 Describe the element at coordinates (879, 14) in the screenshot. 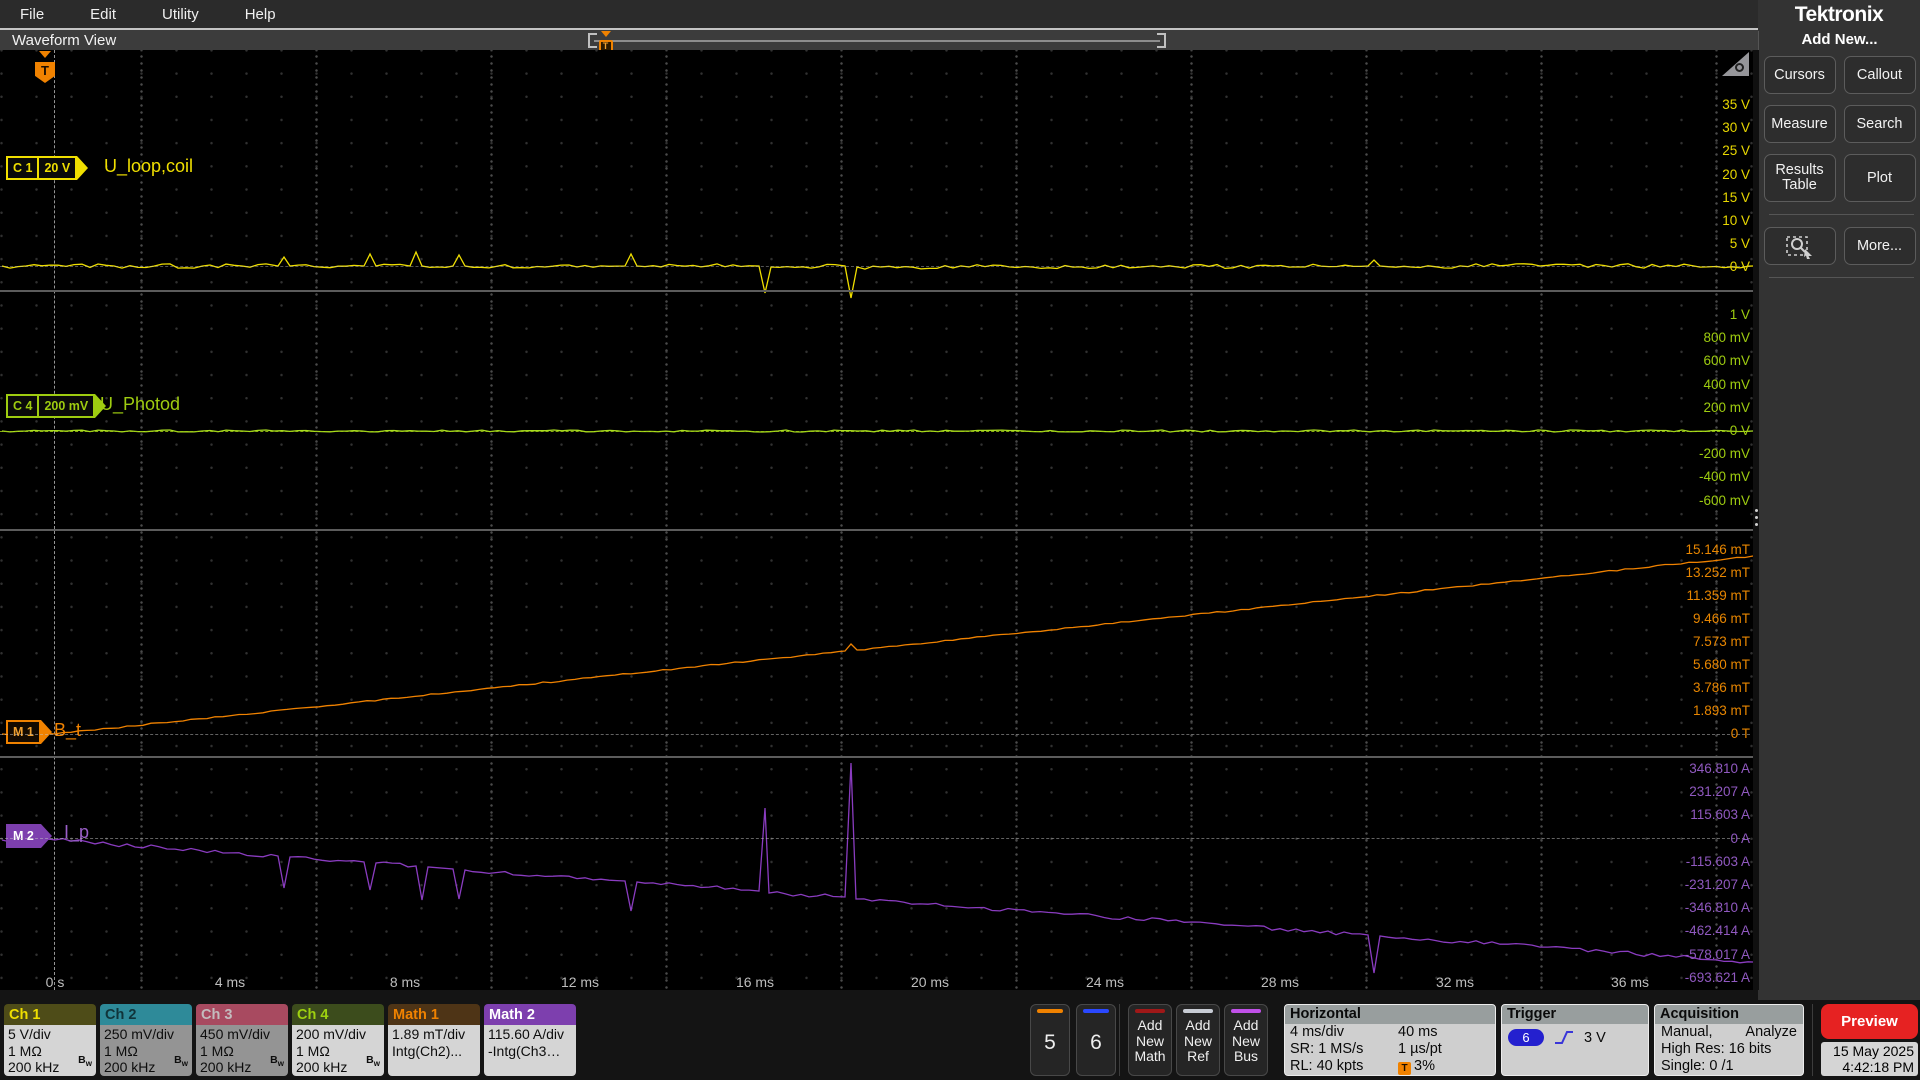

I see `menu-bar: File Edit Utility Help` at that location.